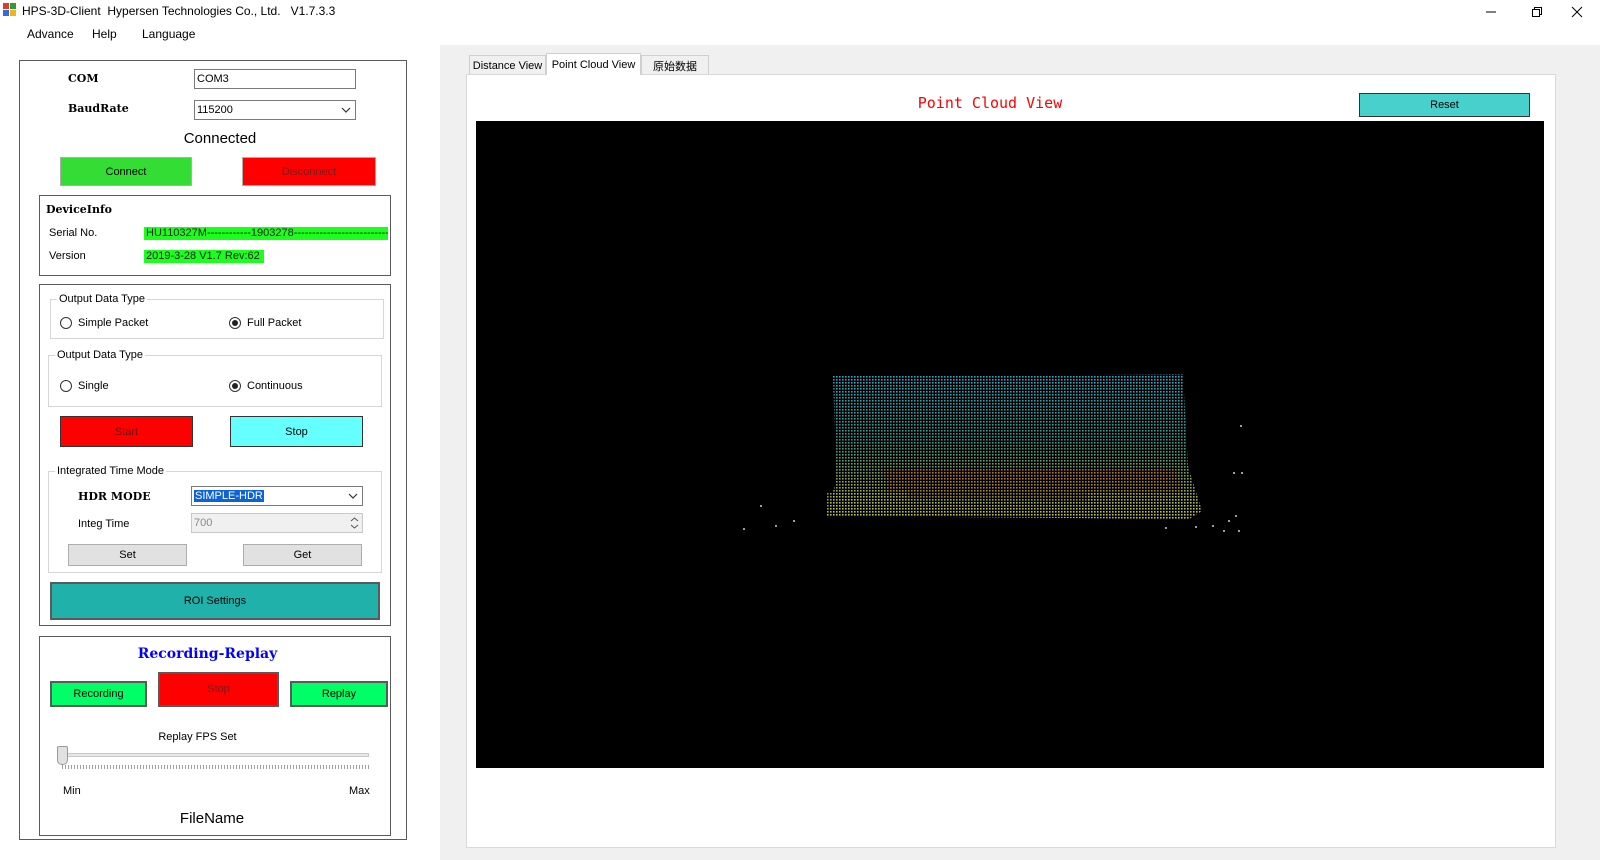  What do you see at coordinates (220, 138) in the screenshot?
I see `connection-status: Connected` at bounding box center [220, 138].